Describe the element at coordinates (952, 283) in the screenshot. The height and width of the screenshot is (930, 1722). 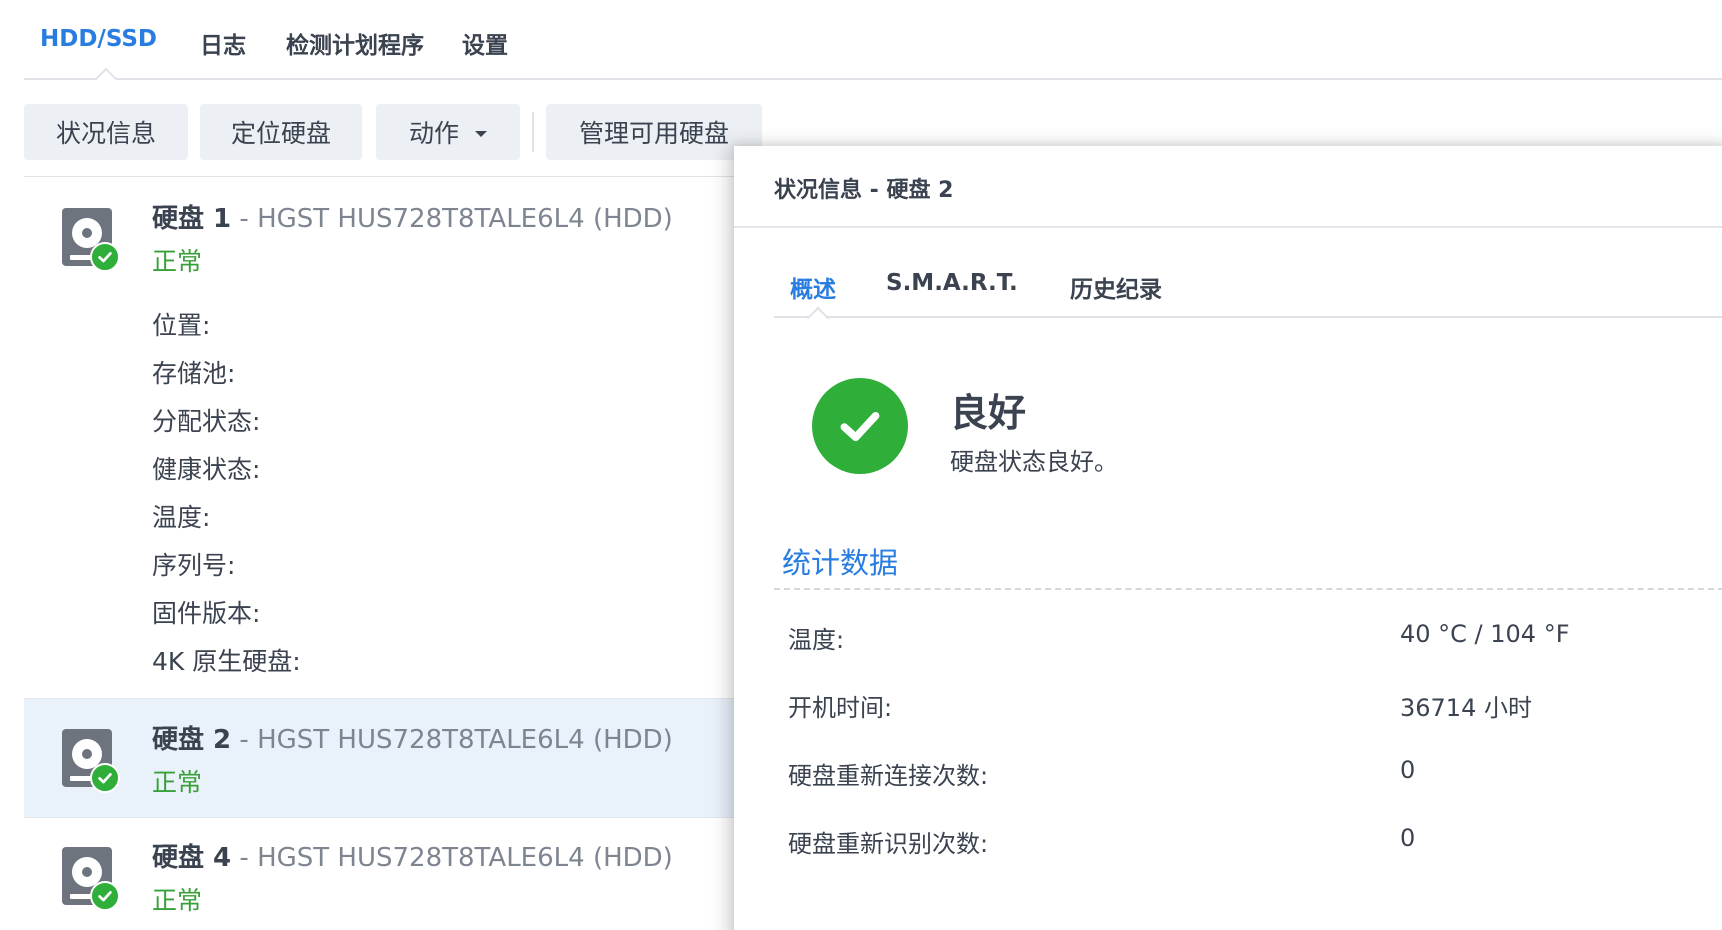
I see `tab-smart: S.M.A.R.T.` at that location.